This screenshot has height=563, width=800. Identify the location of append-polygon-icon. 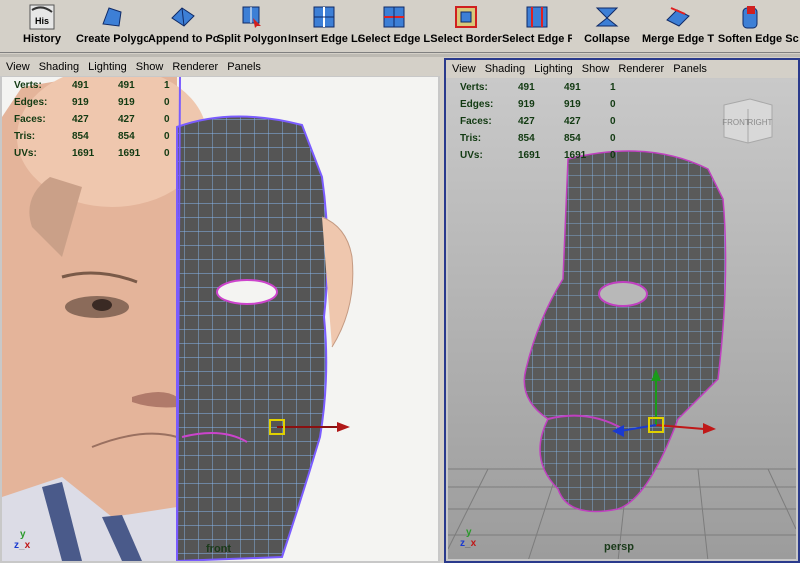
(183, 17).